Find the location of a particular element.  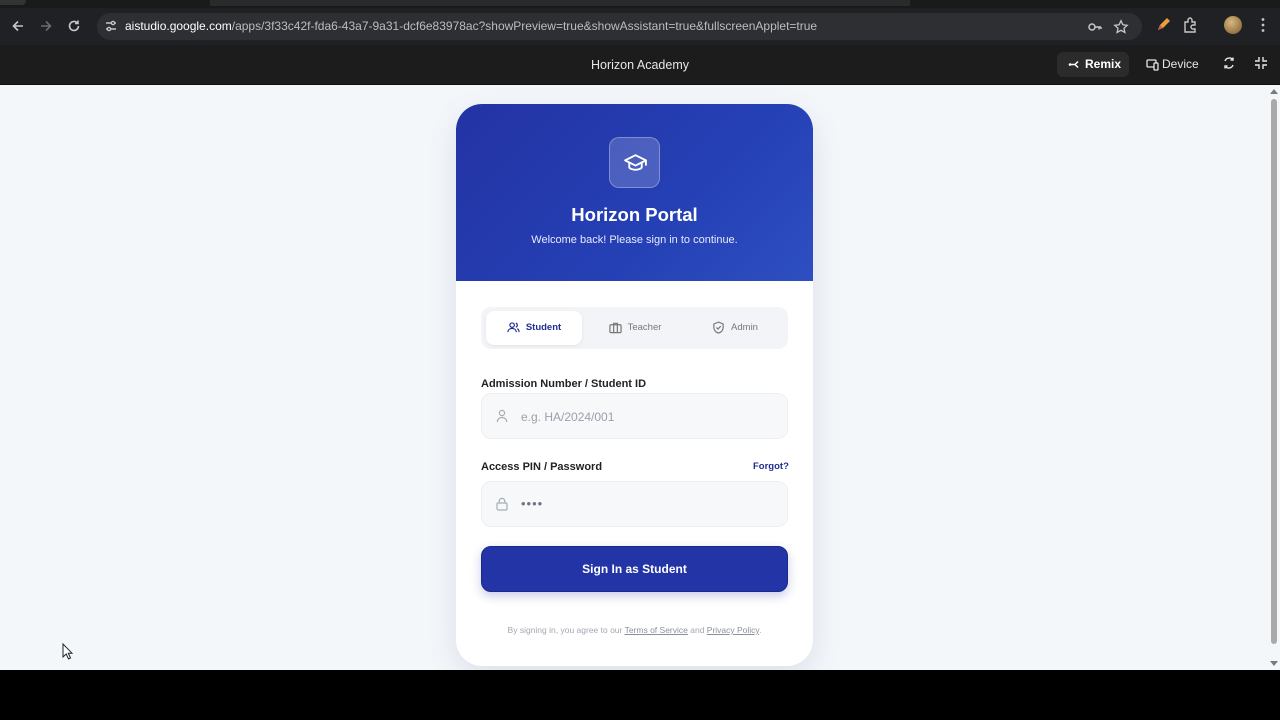

role-label: Student is located at coordinates (543, 327).